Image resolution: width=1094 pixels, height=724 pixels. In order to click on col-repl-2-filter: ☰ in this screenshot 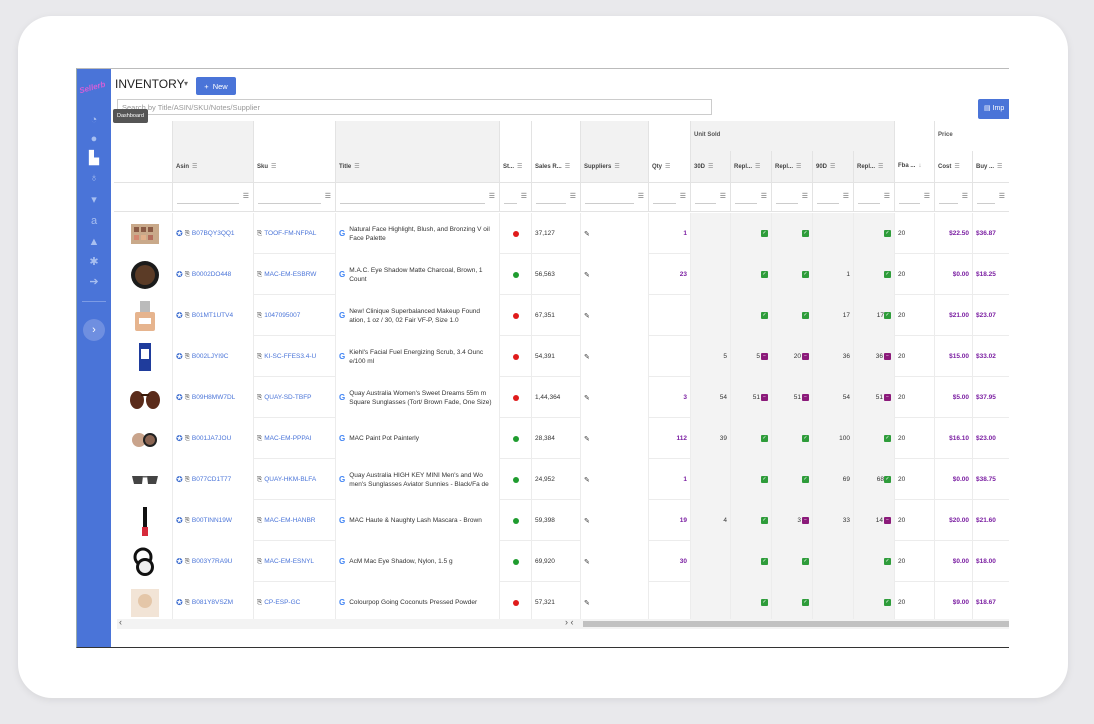, I will do `click(792, 197)`.